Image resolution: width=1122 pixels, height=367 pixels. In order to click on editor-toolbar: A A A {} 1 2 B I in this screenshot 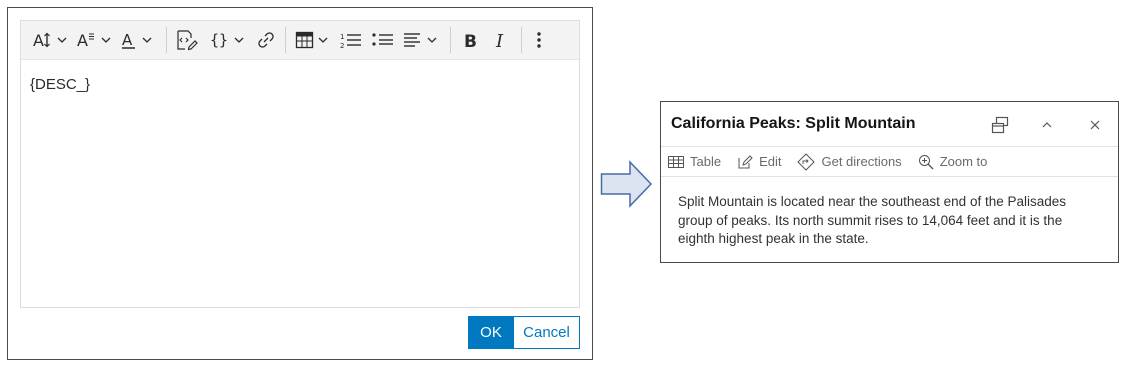, I will do `click(300, 40)`.